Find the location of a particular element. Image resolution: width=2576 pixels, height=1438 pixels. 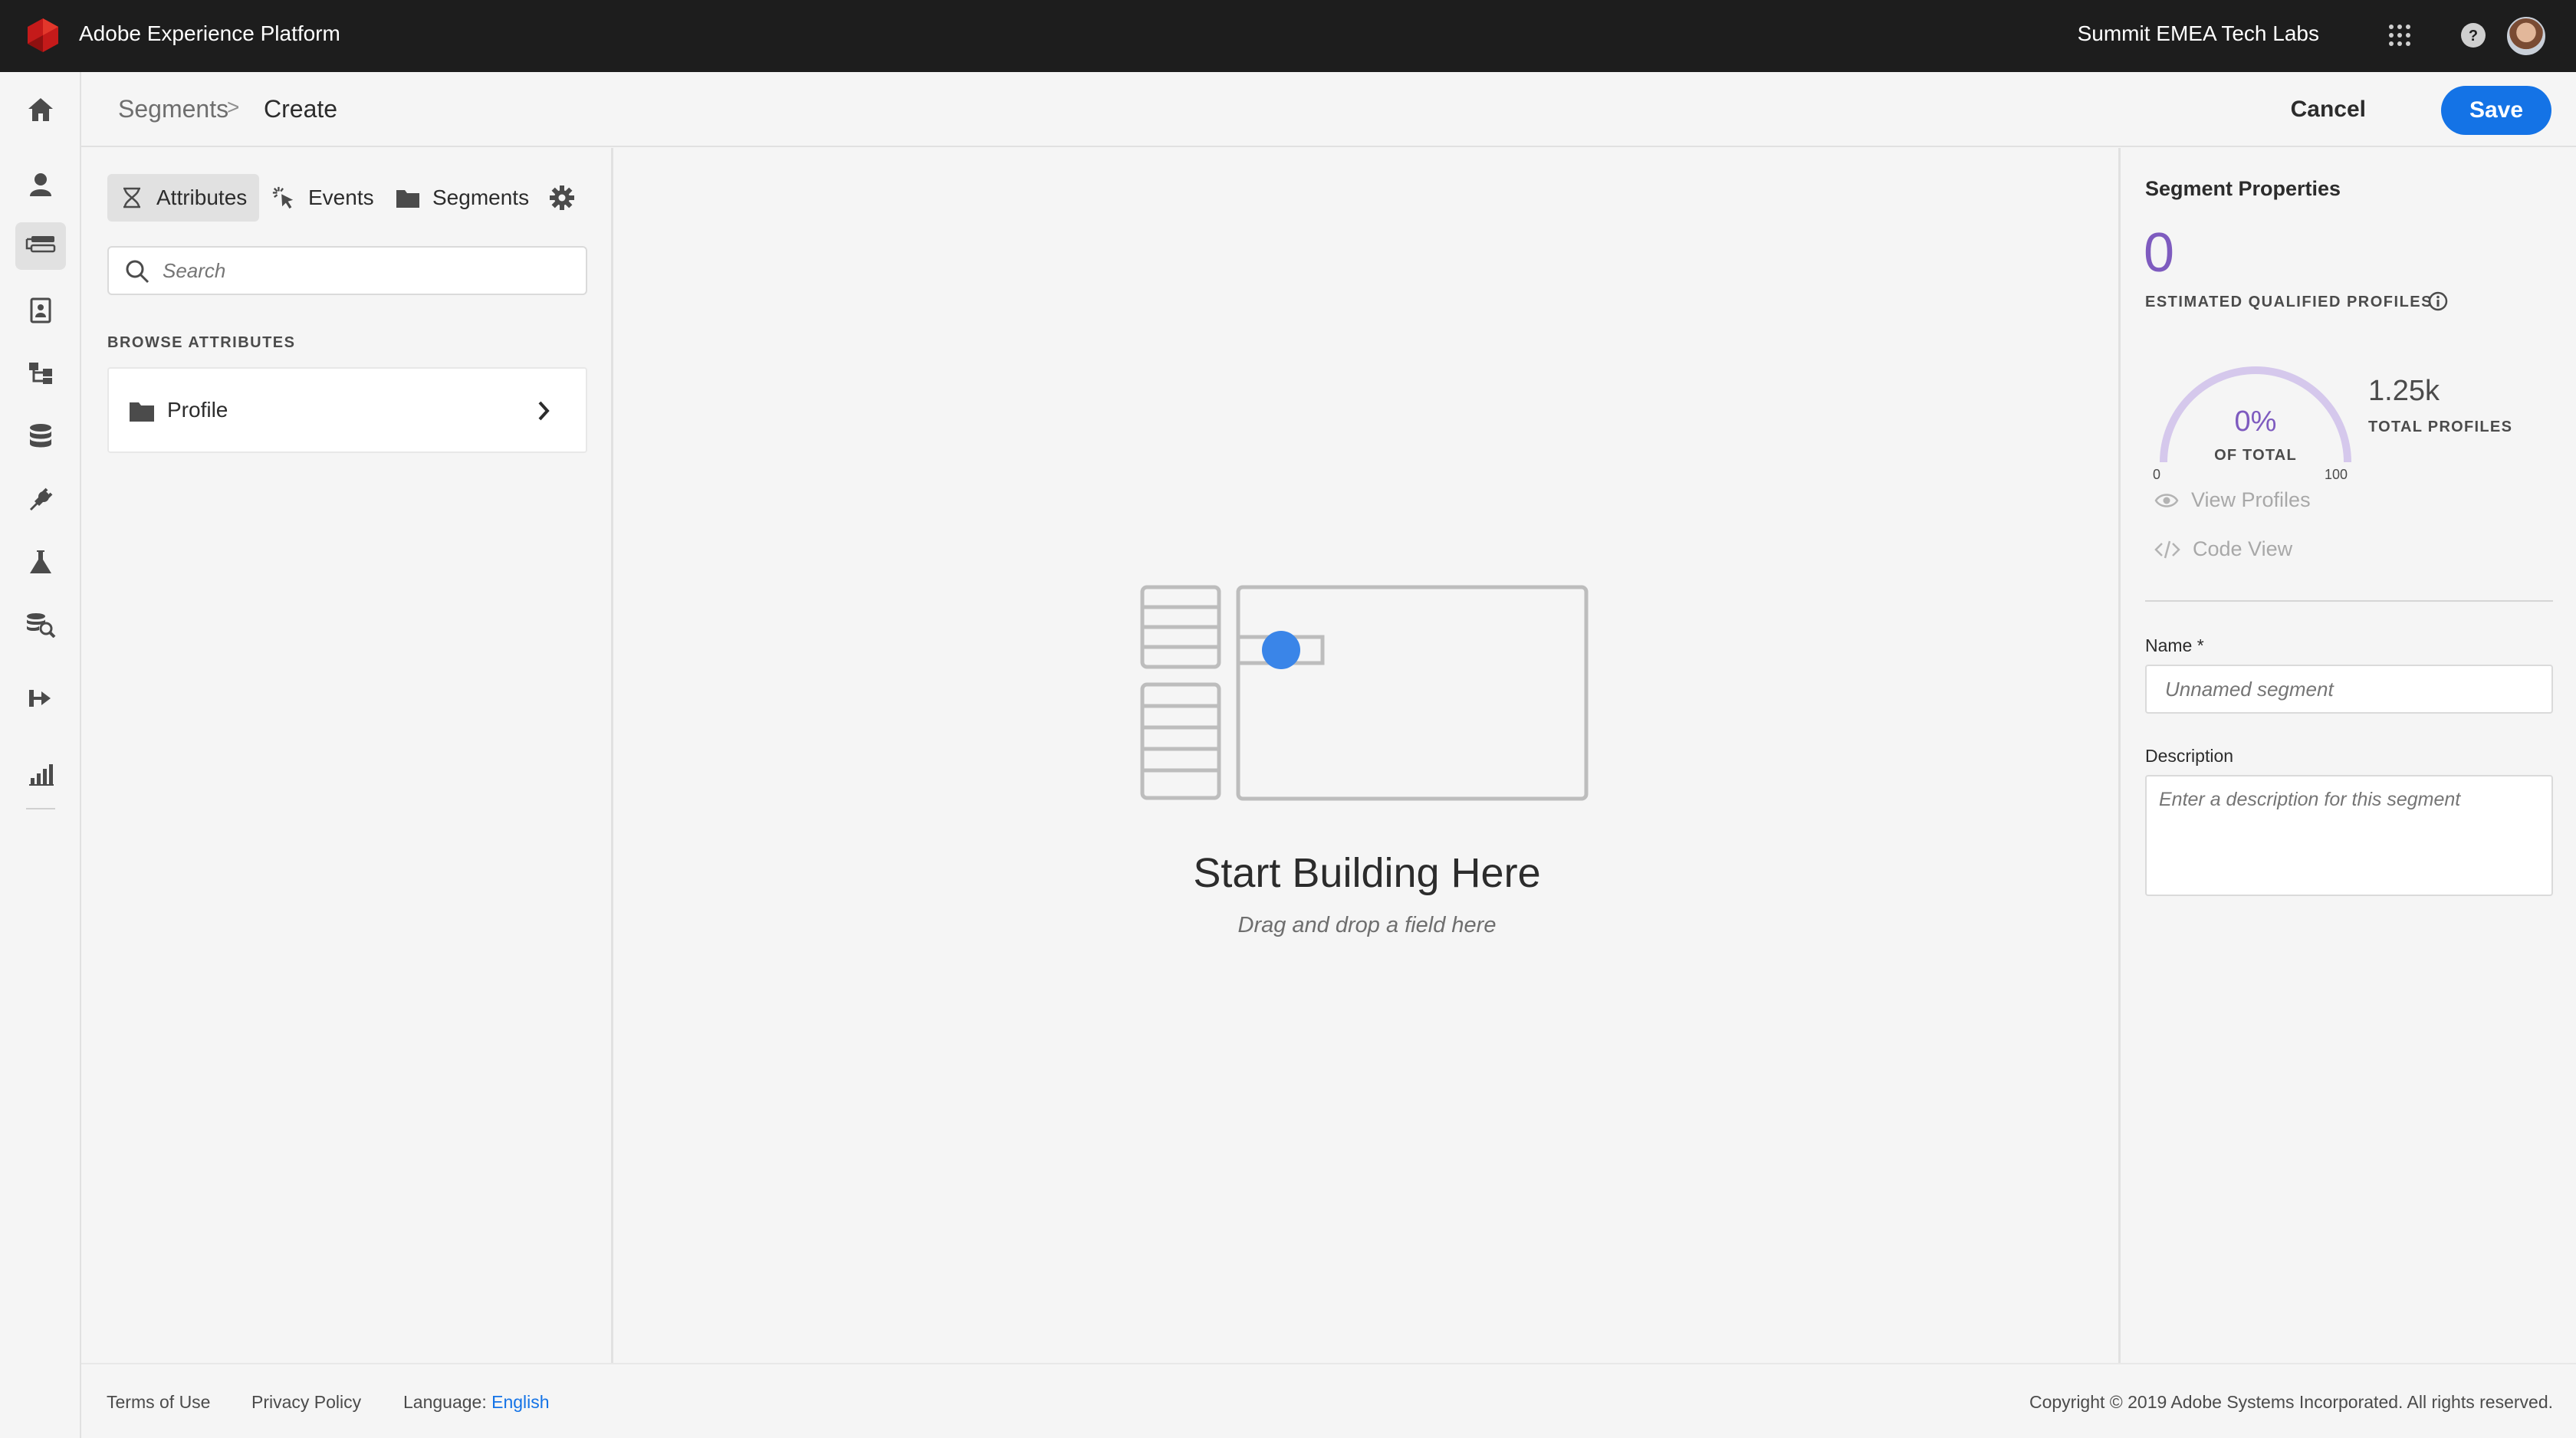

left-navigation-rail is located at coordinates (41, 755).